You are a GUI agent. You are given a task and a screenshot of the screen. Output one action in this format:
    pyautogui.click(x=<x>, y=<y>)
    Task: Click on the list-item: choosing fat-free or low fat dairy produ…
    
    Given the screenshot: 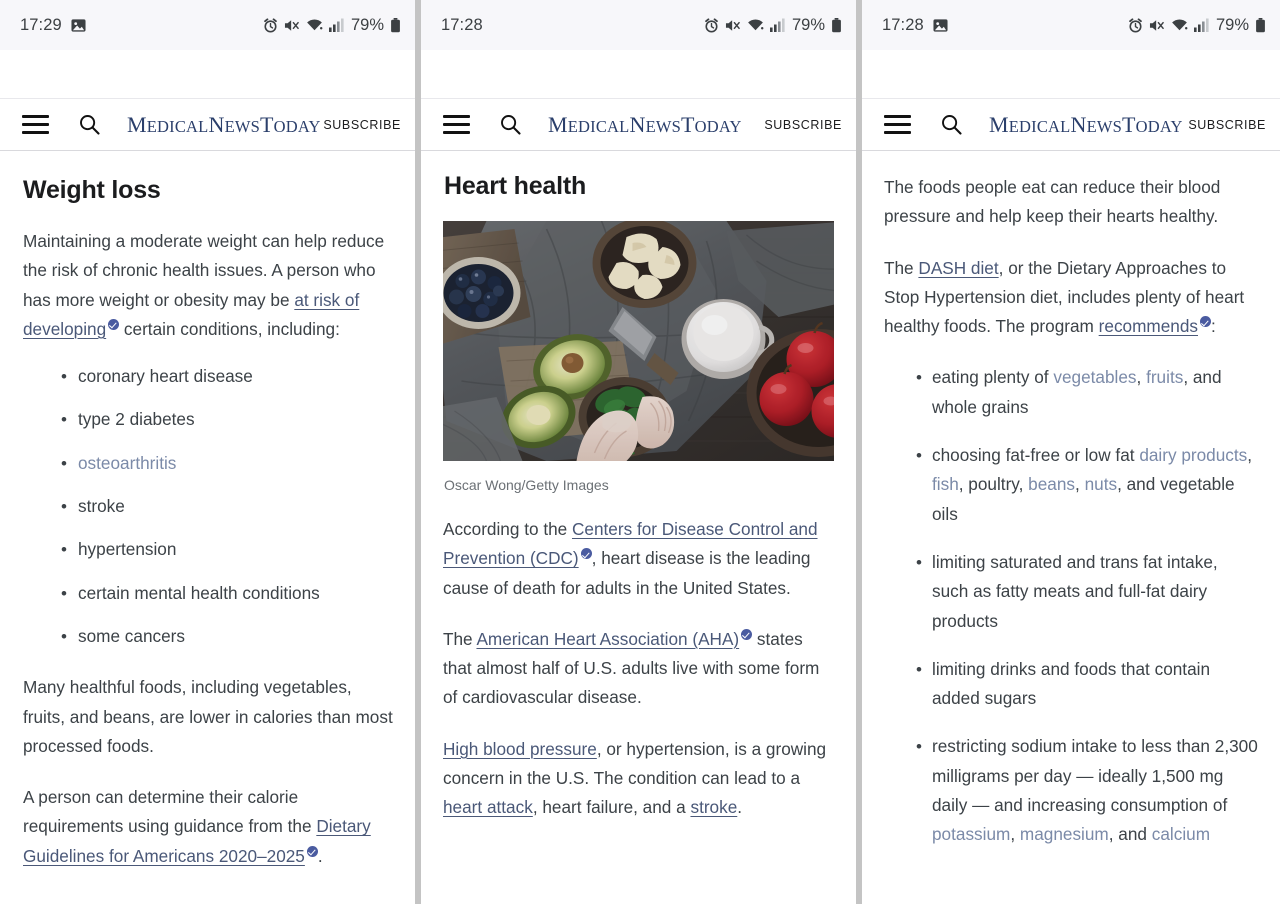 What is the action you would take?
    pyautogui.click(x=1087, y=485)
    